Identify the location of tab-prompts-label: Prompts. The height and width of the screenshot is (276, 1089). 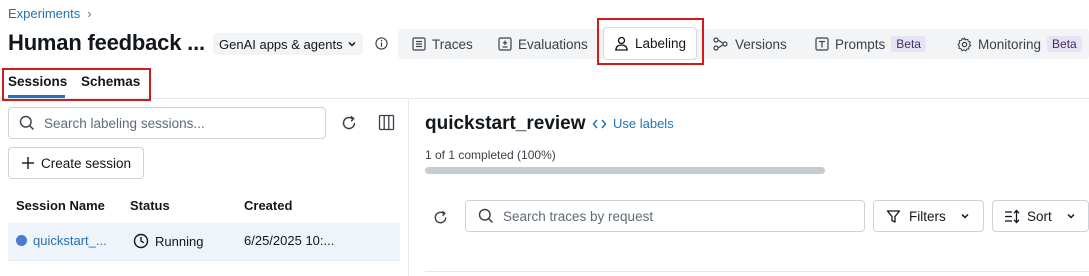
(860, 44).